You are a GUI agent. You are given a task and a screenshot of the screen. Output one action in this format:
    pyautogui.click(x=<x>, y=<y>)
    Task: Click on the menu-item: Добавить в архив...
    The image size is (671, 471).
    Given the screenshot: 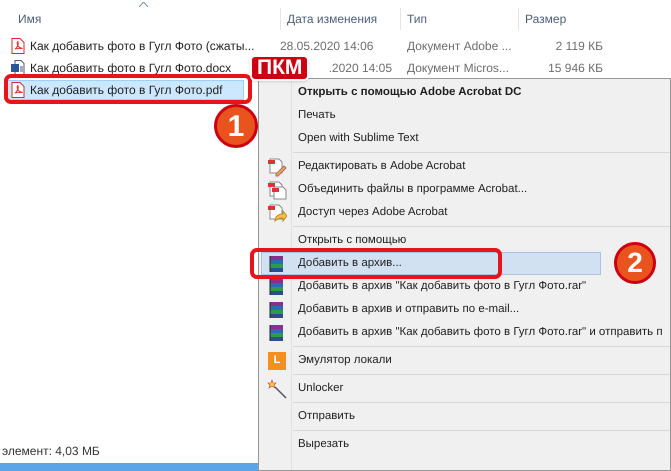 What is the action you would take?
    pyautogui.click(x=431, y=263)
    